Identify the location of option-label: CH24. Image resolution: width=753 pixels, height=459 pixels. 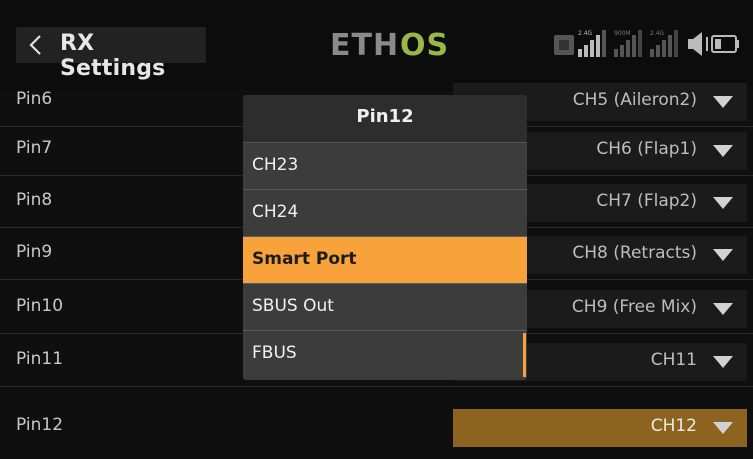
(275, 212).